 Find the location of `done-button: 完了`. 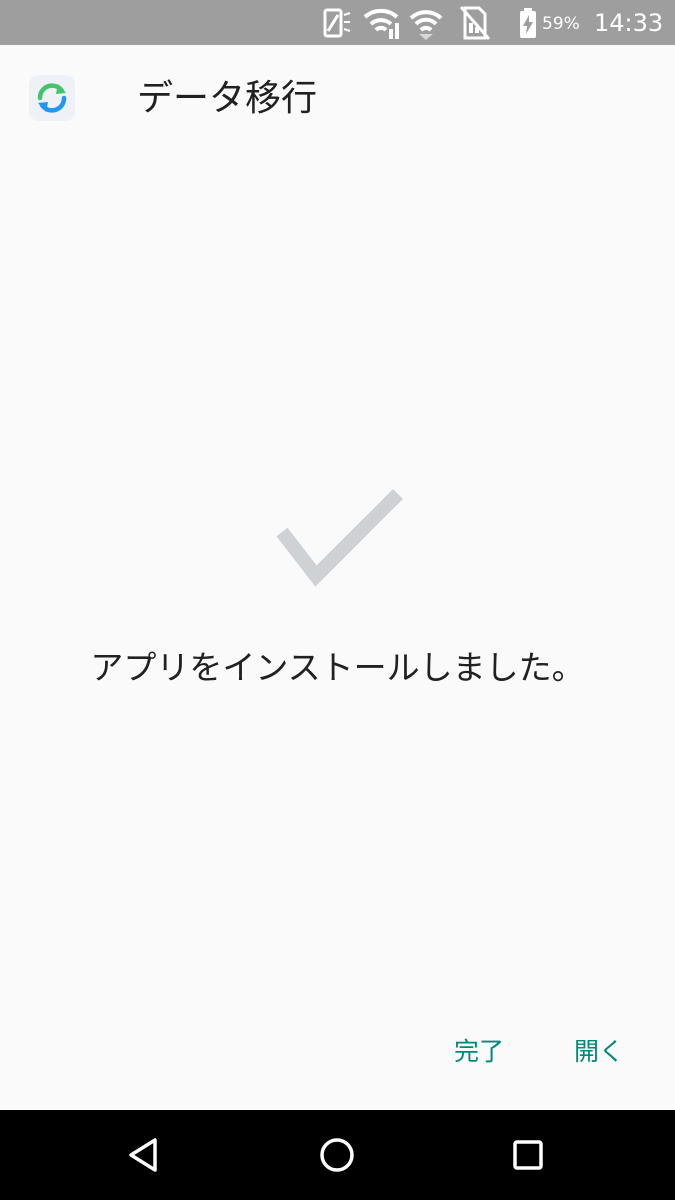

done-button: 完了 is located at coordinates (479, 1052).